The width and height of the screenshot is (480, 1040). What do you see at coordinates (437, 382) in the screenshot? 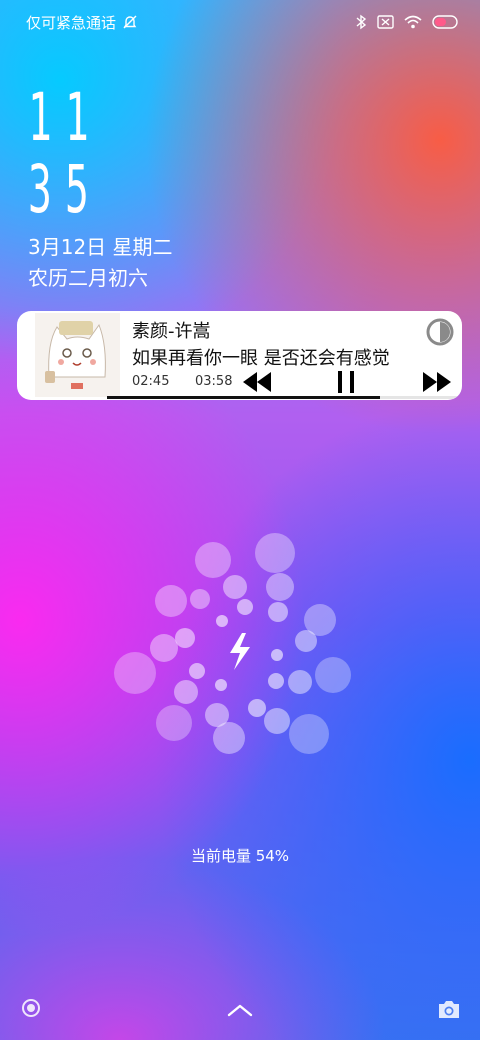
I see `fast-forward-icon` at bounding box center [437, 382].